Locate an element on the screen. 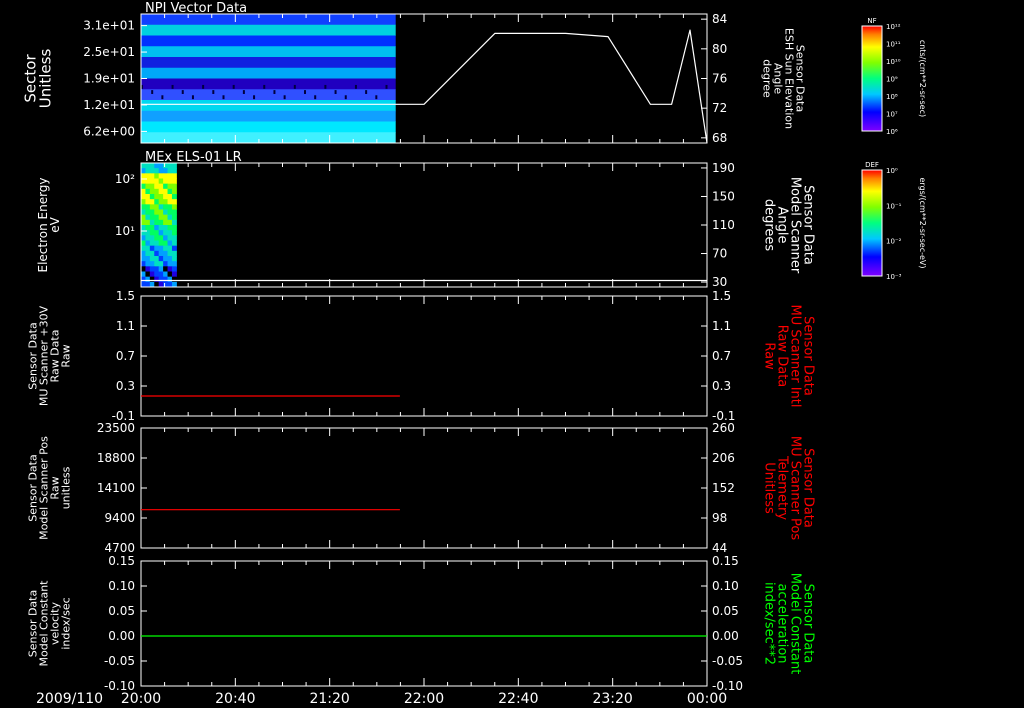  y-tick-label: 0.00 is located at coordinates (121, 636).